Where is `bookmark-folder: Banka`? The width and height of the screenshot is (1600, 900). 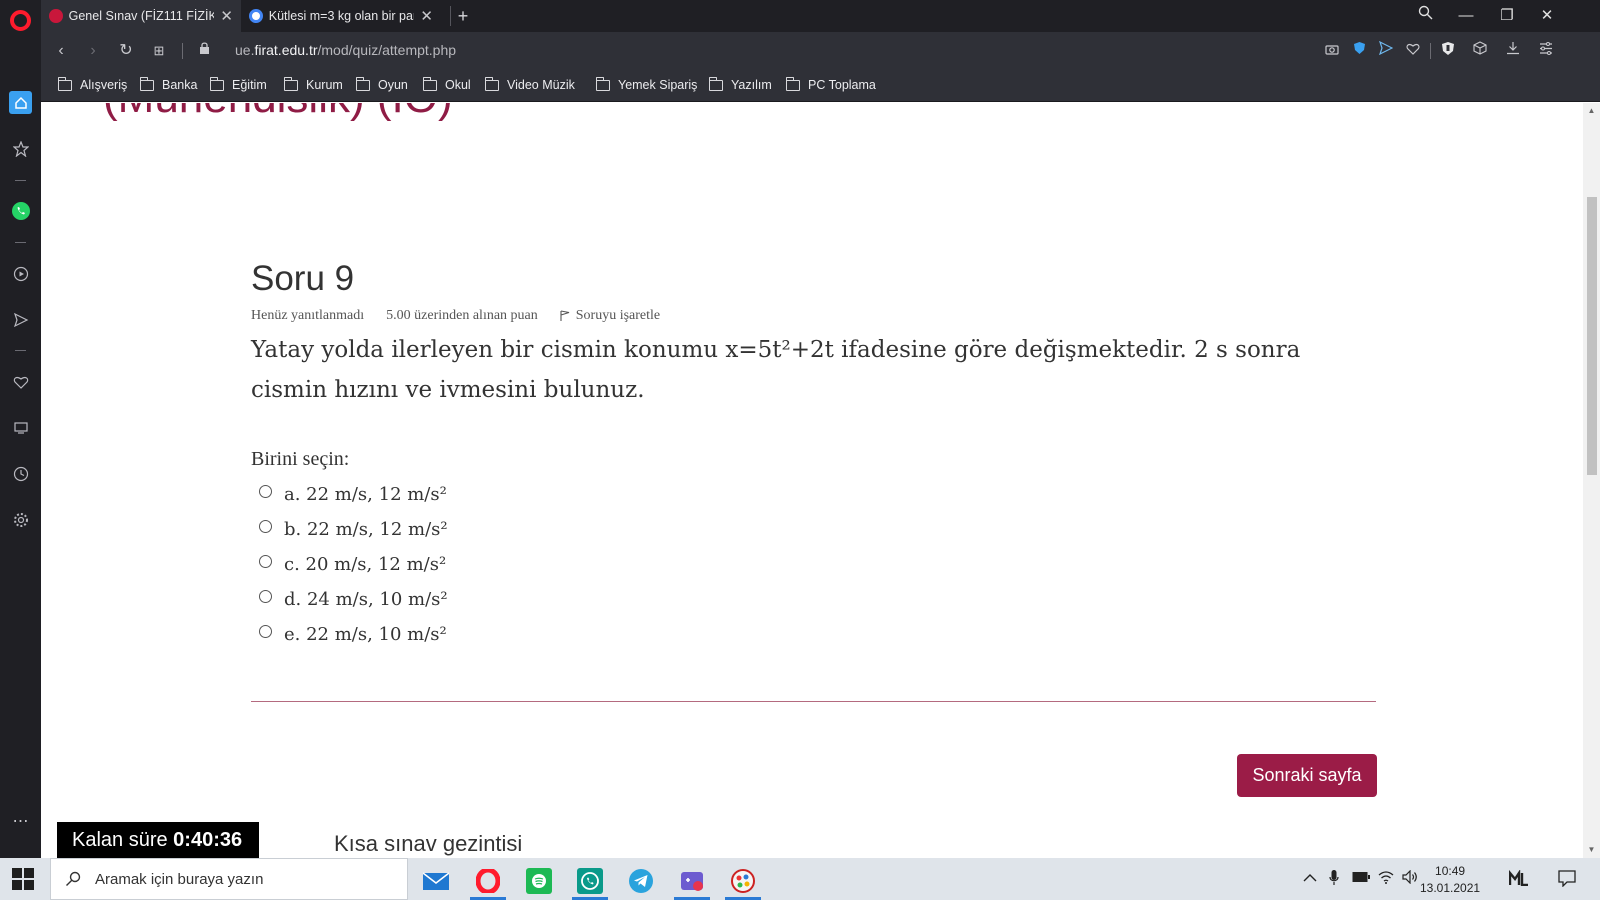 bookmark-folder: Banka is located at coordinates (168, 84).